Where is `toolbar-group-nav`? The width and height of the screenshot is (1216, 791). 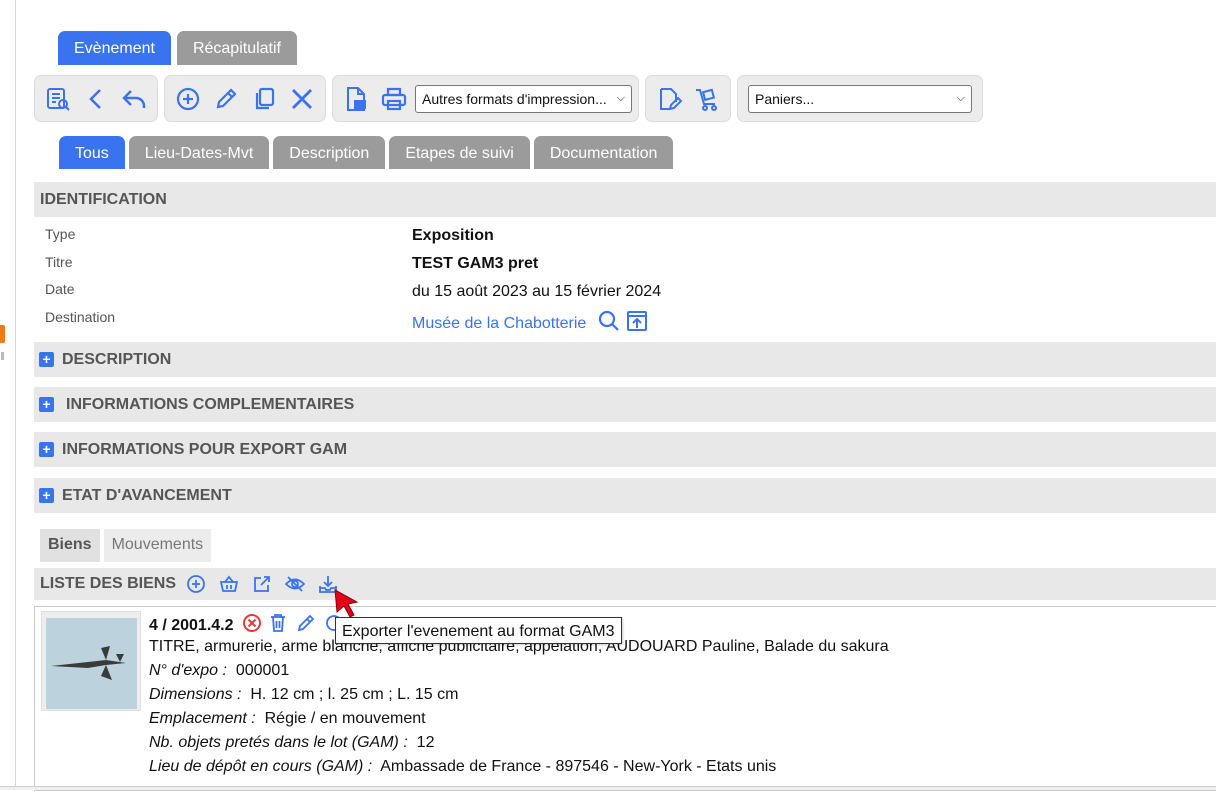 toolbar-group-nav is located at coordinates (96, 98).